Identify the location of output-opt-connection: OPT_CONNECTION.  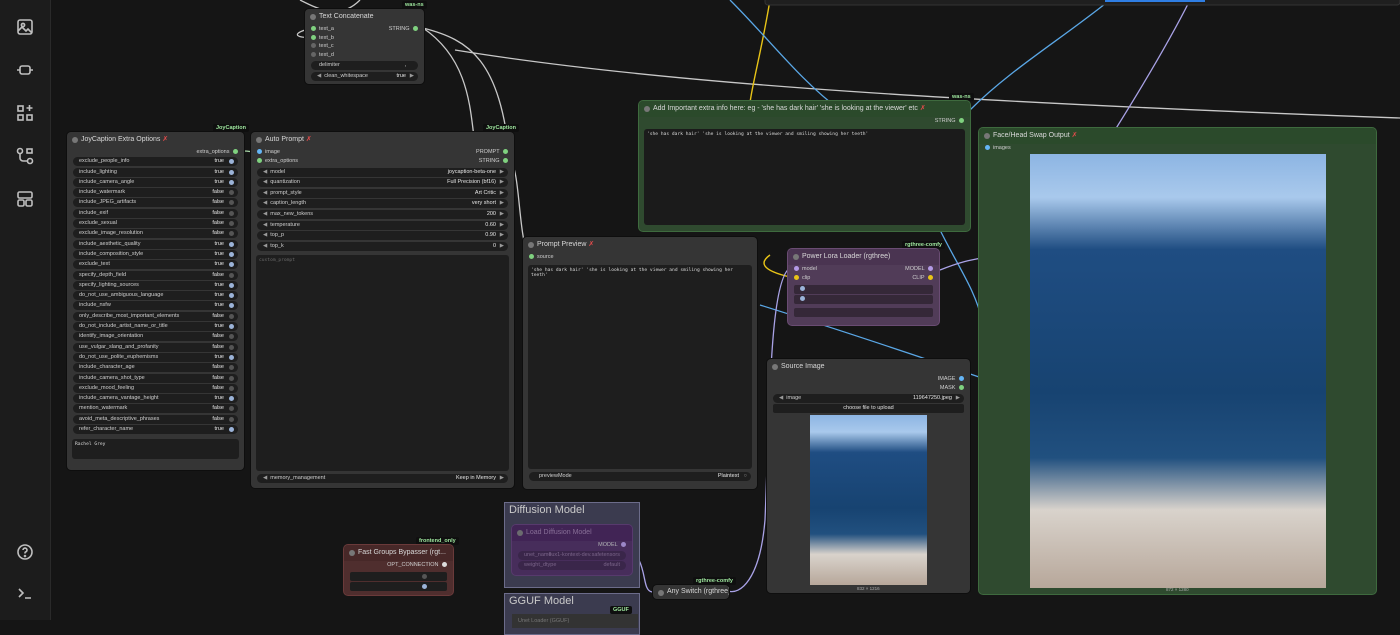
(417, 565).